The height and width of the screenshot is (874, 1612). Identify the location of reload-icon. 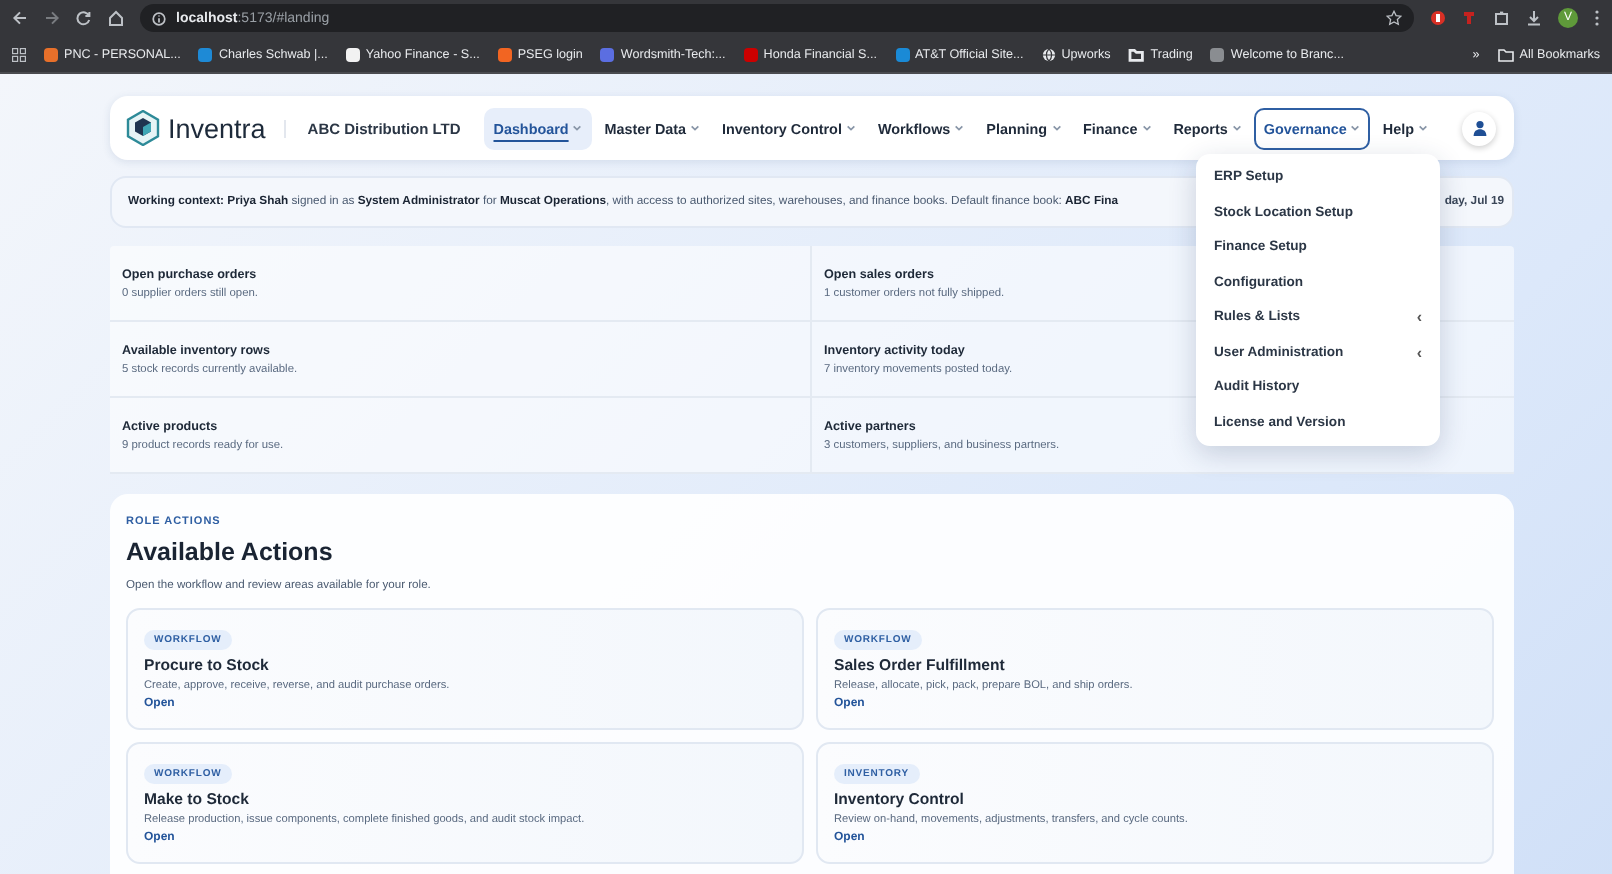
(84, 18).